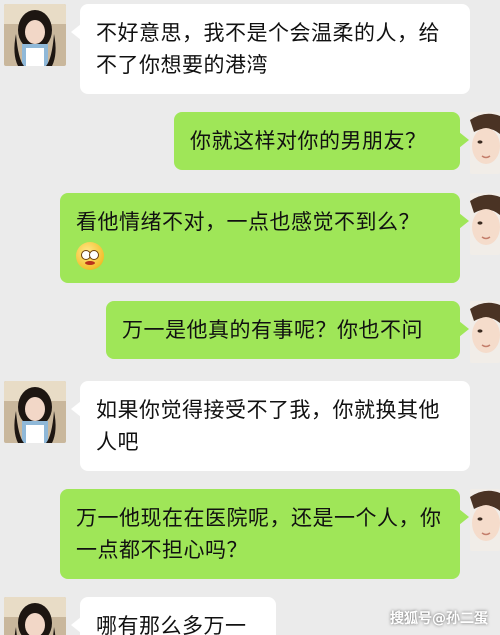 Image resolution: width=500 pixels, height=635 pixels. I want to click on message-text: 不好意思，我不是个会温柔的人，给不了你想要的港湾, so click(268, 49).